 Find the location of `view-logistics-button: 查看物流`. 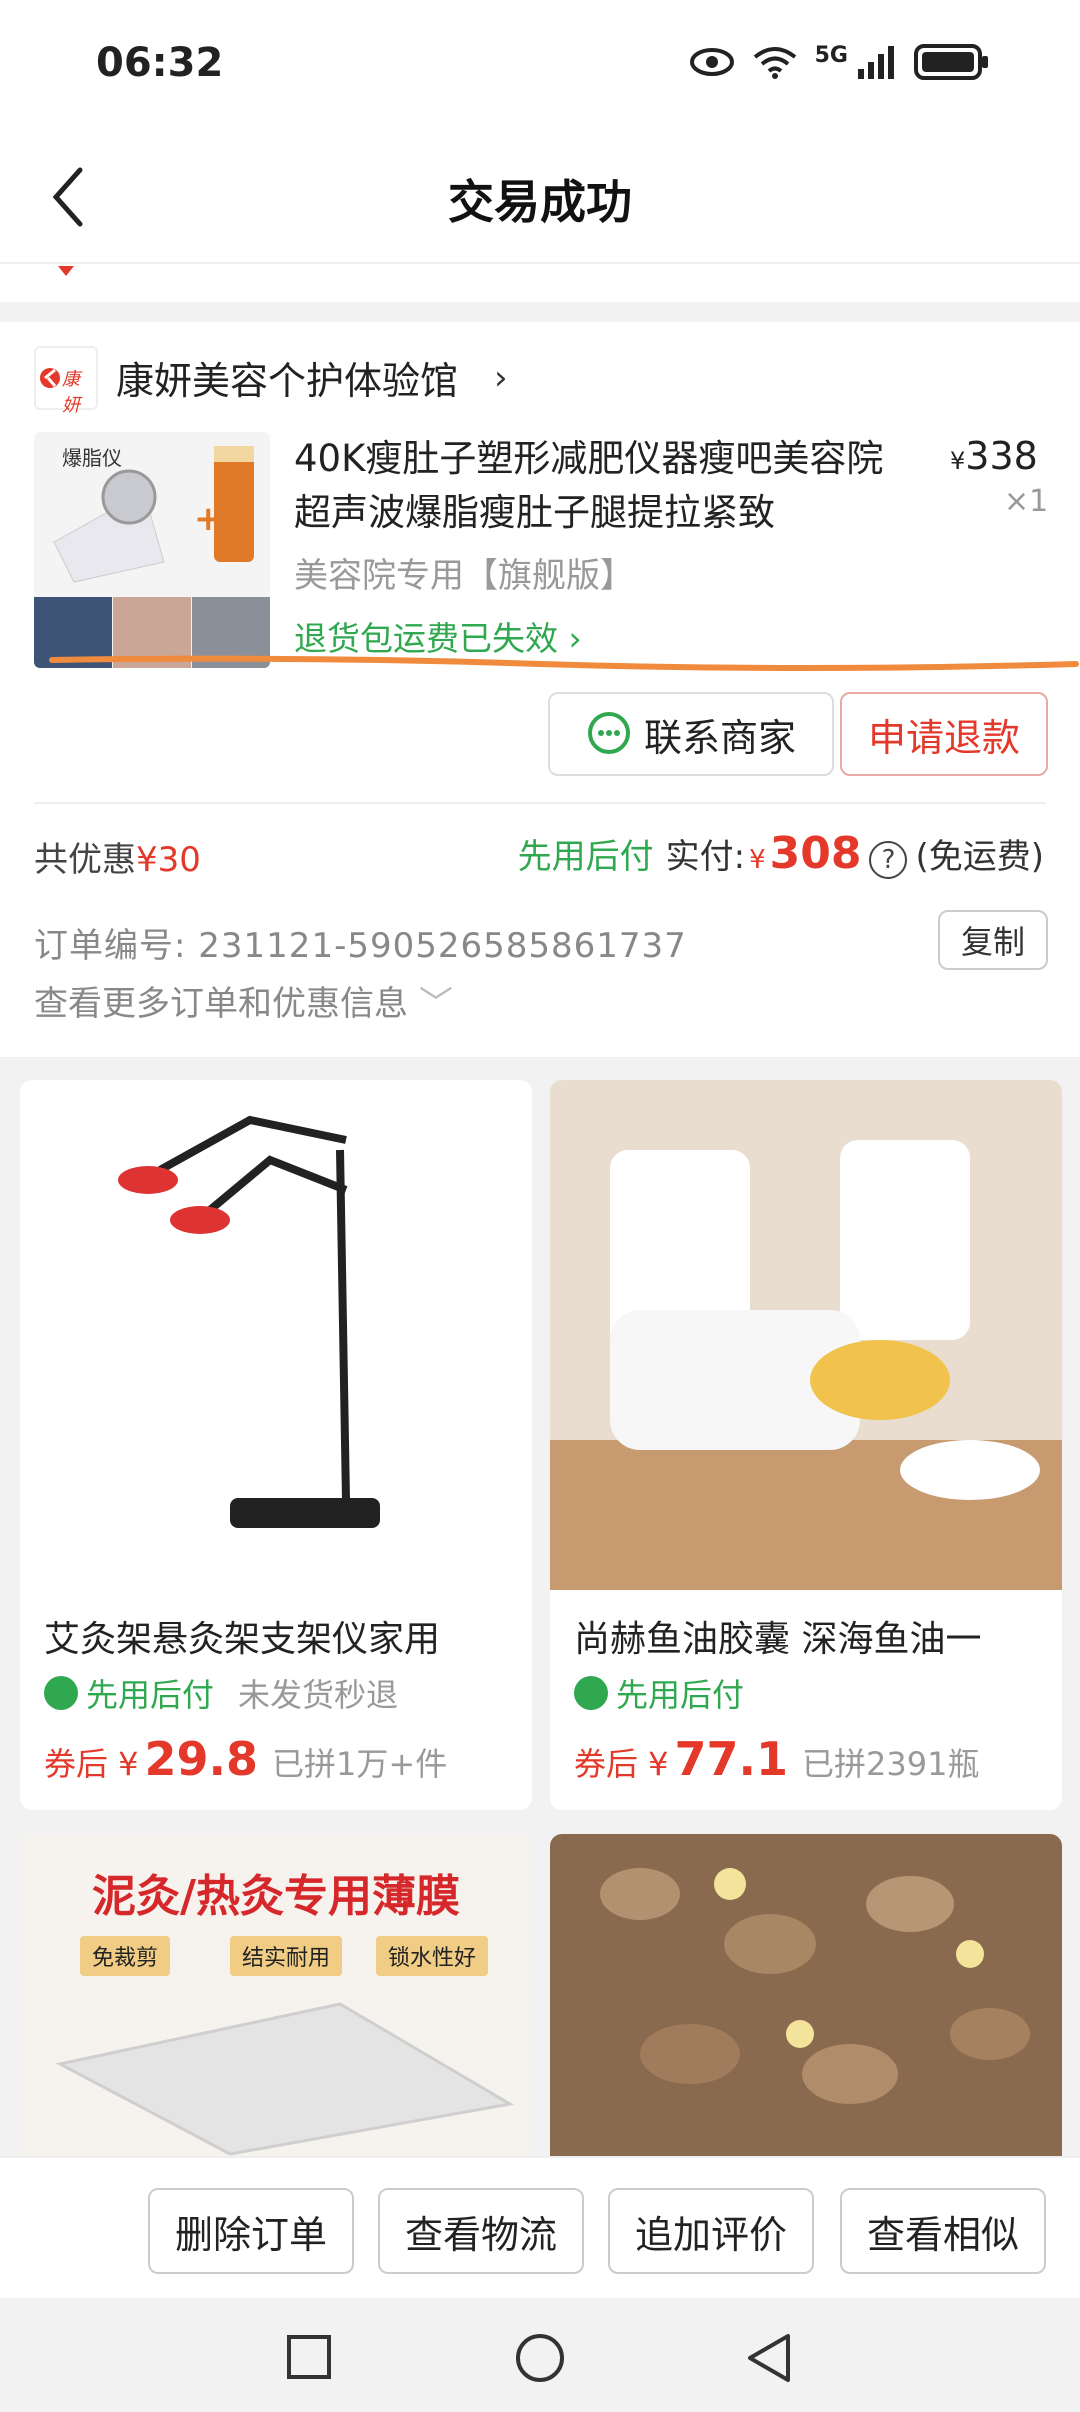

view-logistics-button: 查看物流 is located at coordinates (481, 2231).